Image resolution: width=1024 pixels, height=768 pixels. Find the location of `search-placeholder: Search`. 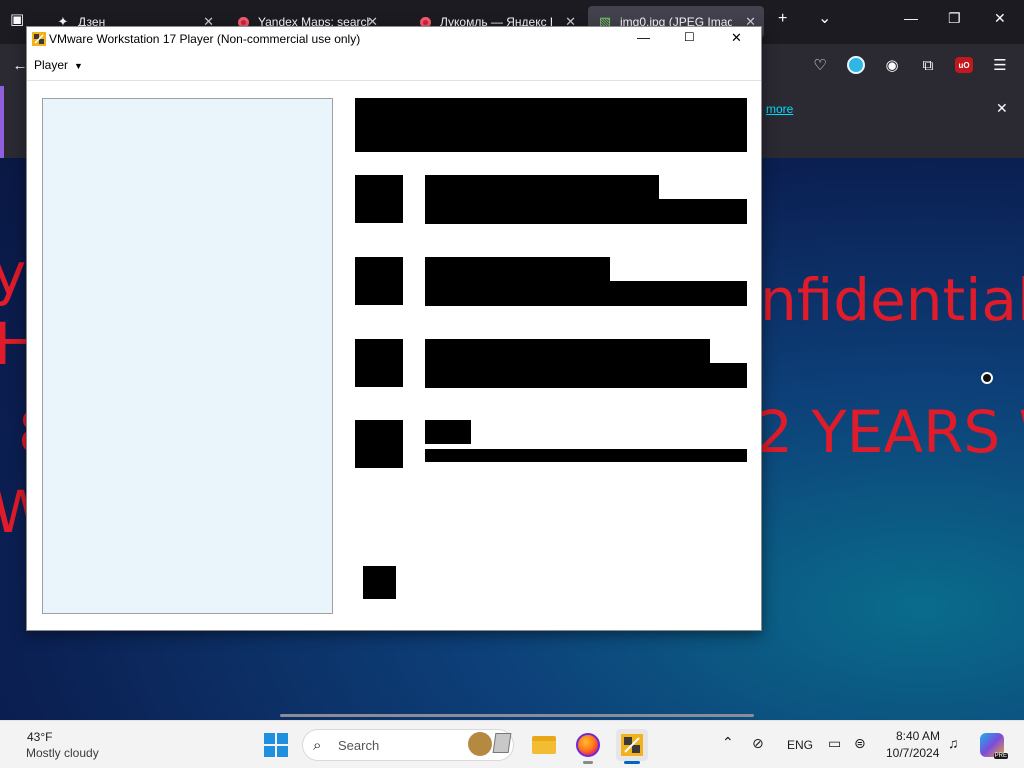

search-placeholder: Search is located at coordinates (359, 745).